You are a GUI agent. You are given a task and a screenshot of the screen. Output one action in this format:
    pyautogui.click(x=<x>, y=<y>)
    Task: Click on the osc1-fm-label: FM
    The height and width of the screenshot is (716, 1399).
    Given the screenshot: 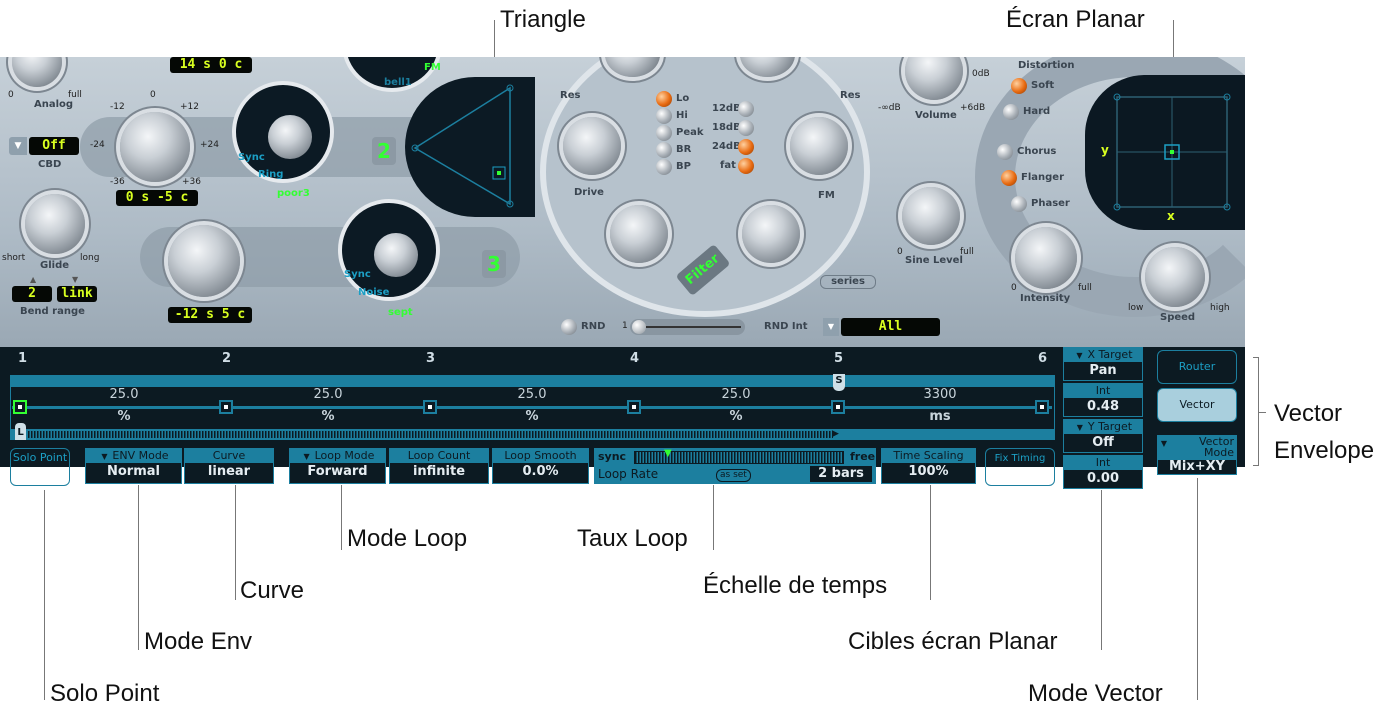 What is the action you would take?
    pyautogui.click(x=432, y=67)
    